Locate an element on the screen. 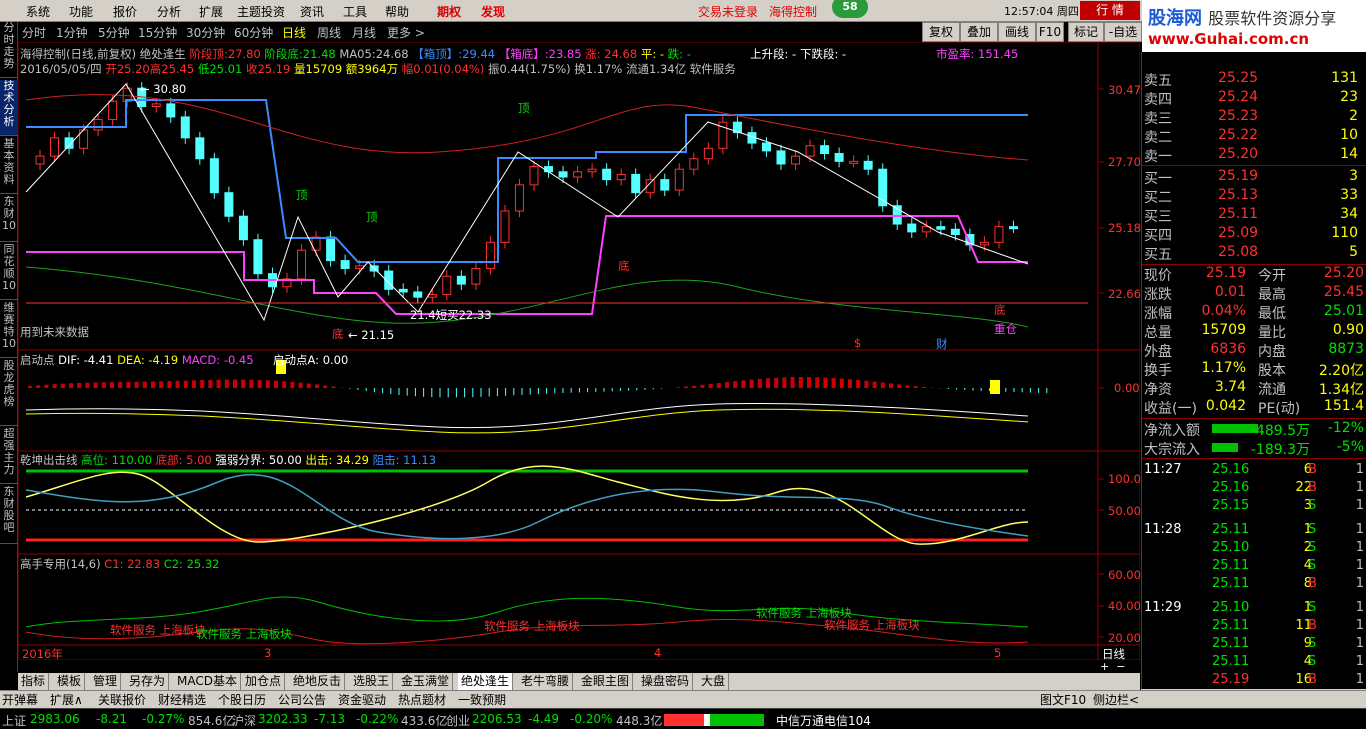 This screenshot has height=729, width=1366. sidebar-tab-technical: 技术分析 is located at coordinates (9, 108).